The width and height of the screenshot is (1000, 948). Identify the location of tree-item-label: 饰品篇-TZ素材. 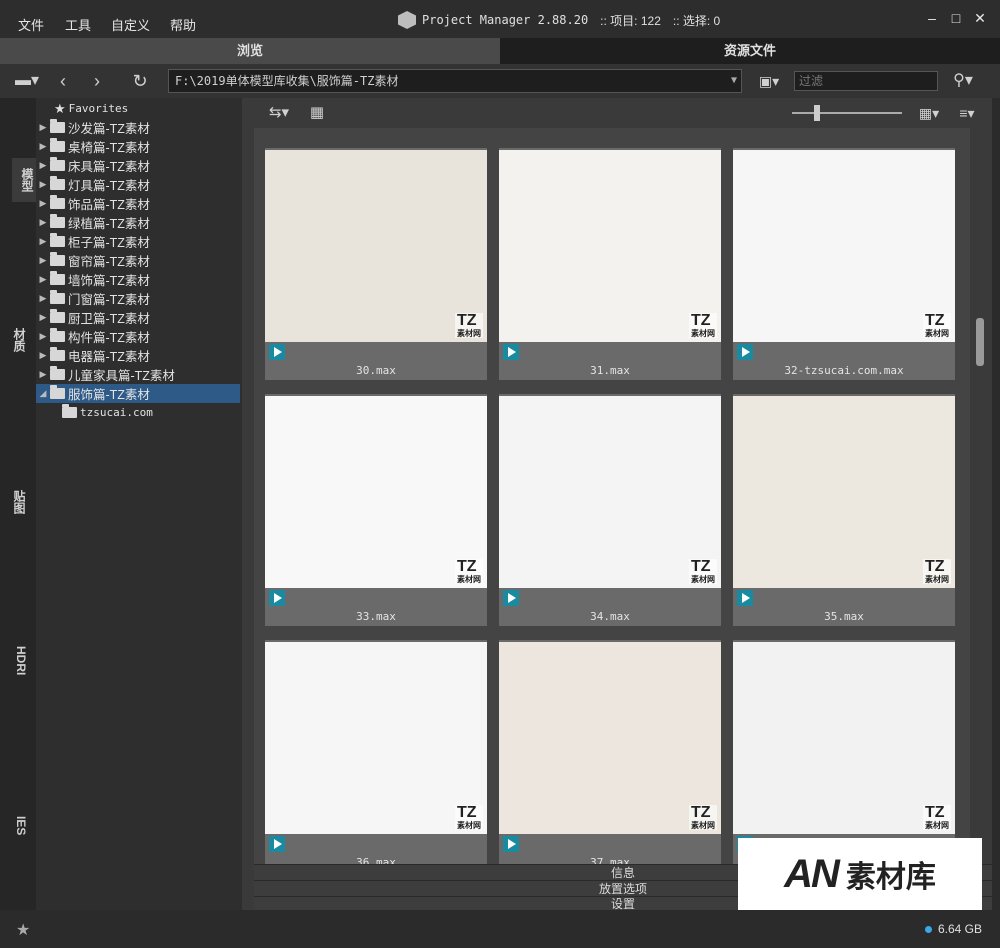
(109, 205).